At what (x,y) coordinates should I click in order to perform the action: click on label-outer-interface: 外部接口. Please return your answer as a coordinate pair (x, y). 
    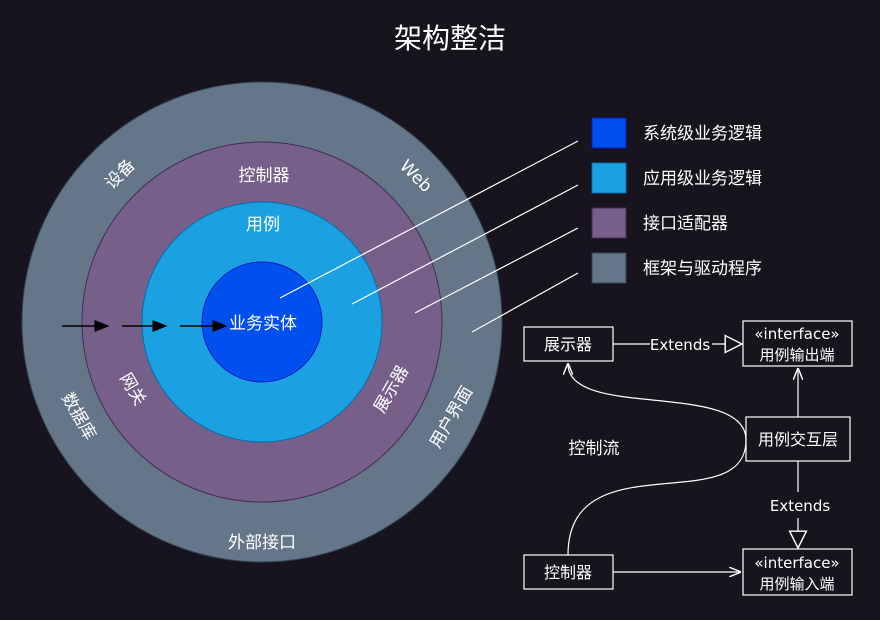
    Looking at the image, I should click on (262, 543).